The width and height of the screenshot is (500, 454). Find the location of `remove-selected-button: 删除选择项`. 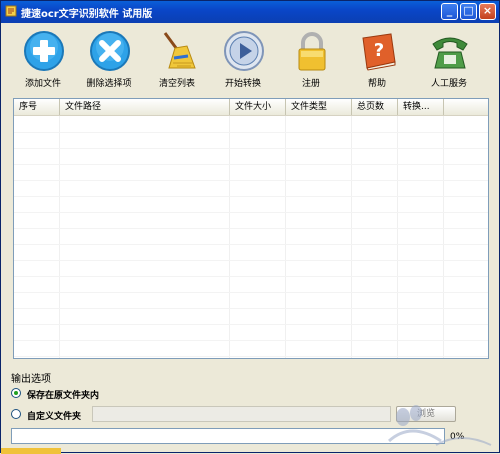

remove-selected-button: 删除选择项 is located at coordinates (109, 60).